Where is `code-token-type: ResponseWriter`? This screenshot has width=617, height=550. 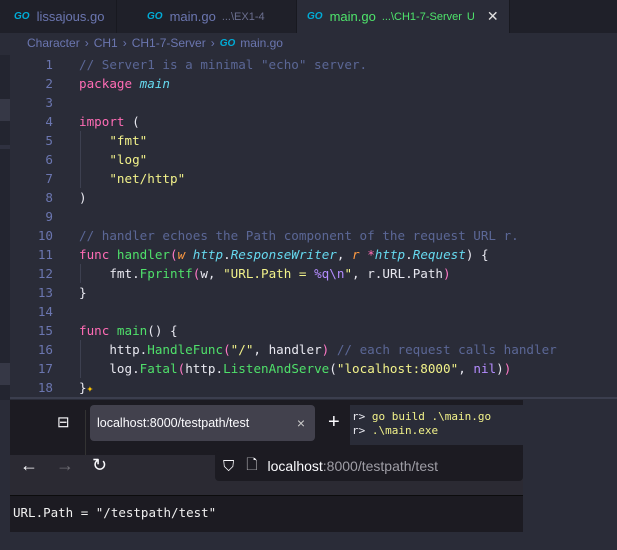
code-token-type: ResponseWriter is located at coordinates (283, 254).